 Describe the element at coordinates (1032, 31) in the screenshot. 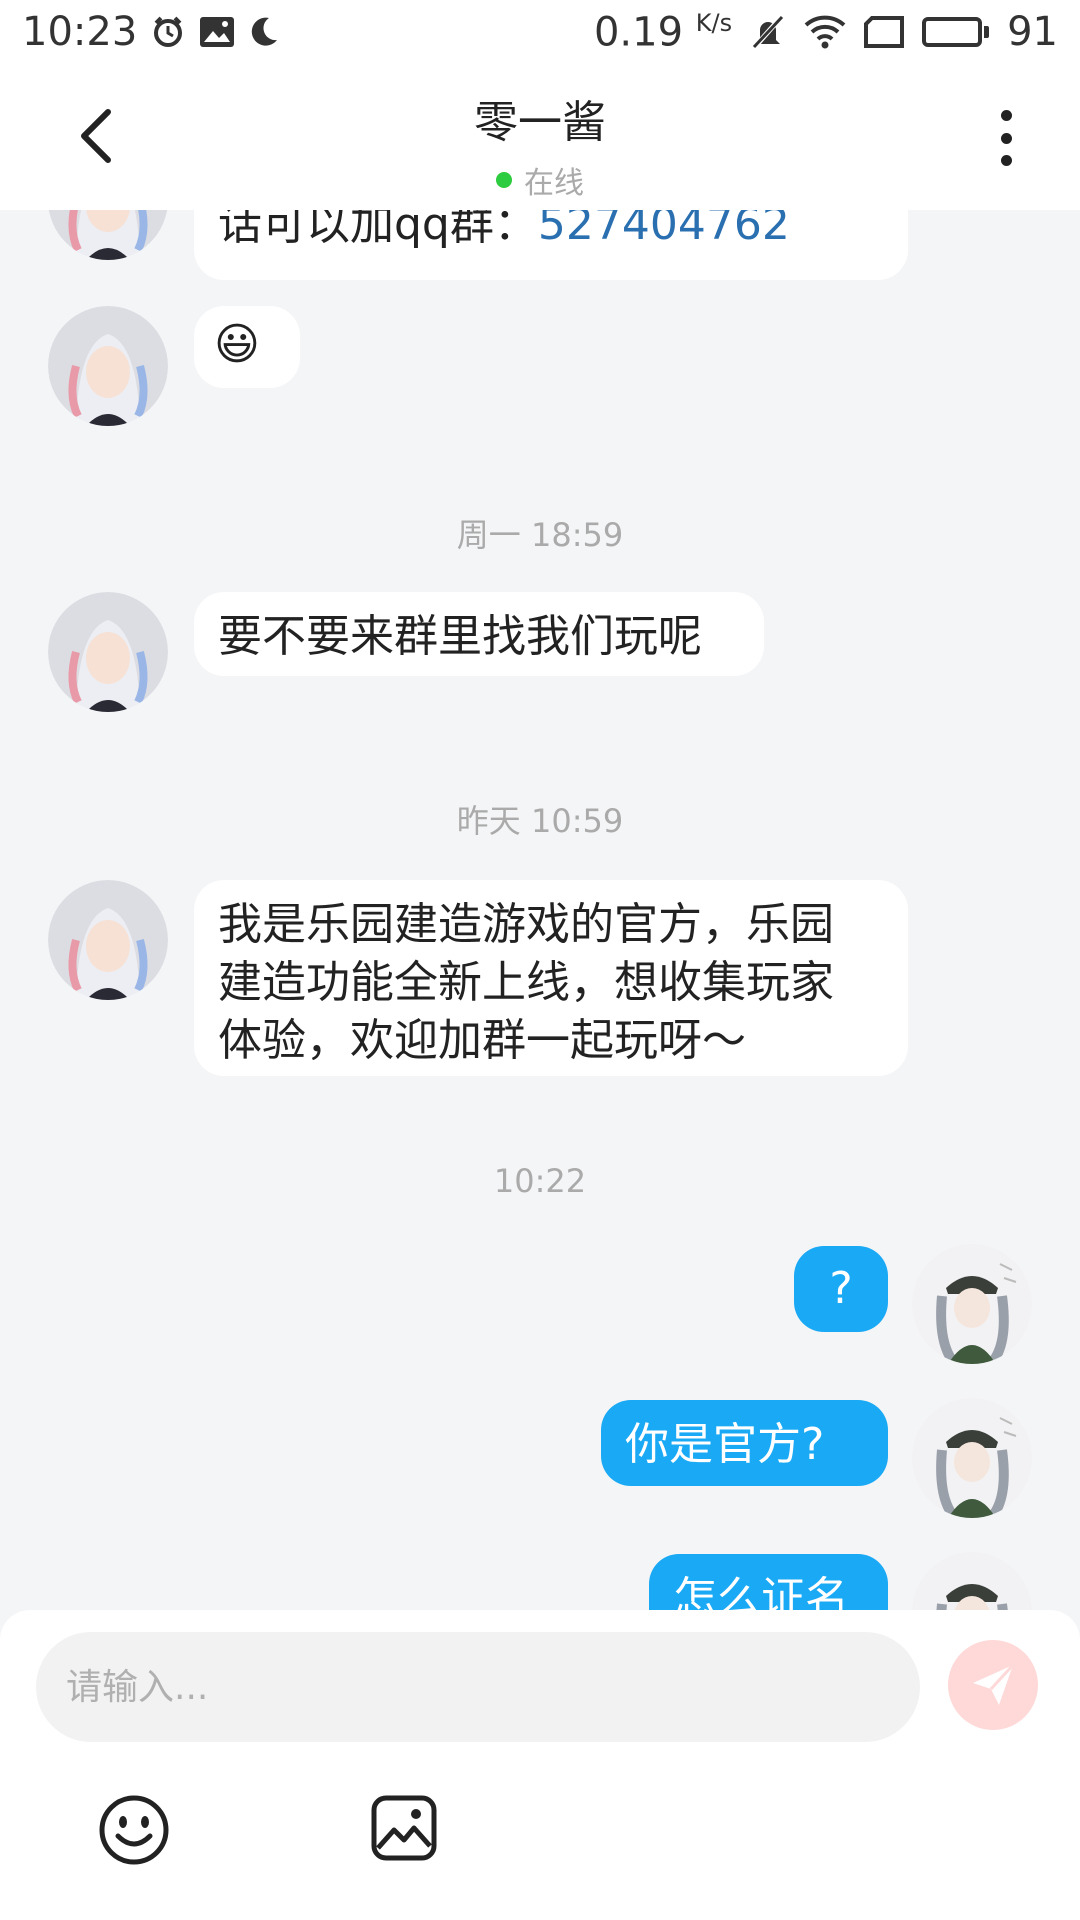

I see `battery-percent: 91` at that location.